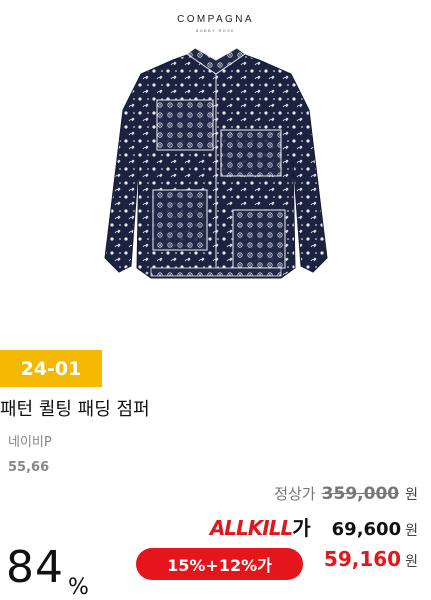 The image size is (431, 600). I want to click on allkill-price-row: ALLKILL가 69,600 원, so click(314, 526).